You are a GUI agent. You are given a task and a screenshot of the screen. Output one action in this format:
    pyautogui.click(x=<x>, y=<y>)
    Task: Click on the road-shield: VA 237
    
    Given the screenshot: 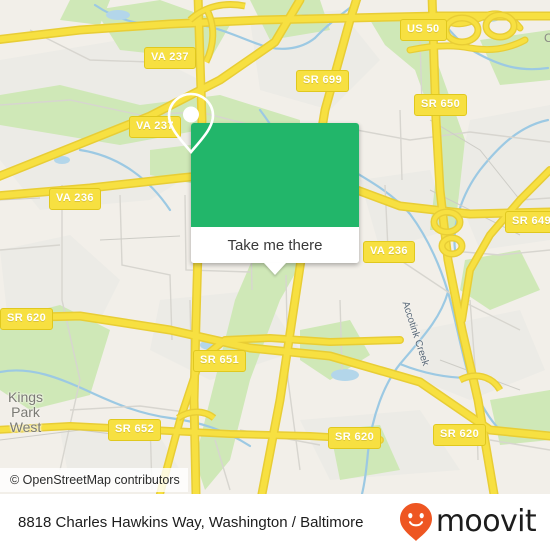 What is the action you would take?
    pyautogui.click(x=170, y=58)
    